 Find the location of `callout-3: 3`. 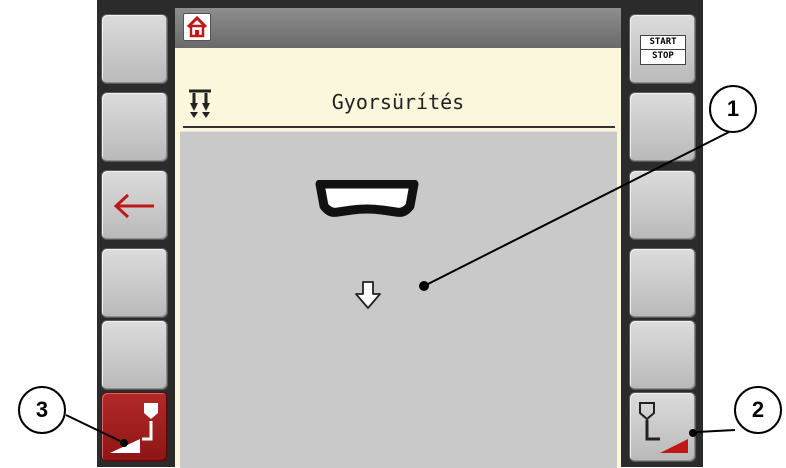

callout-3: 3 is located at coordinates (42, 410).